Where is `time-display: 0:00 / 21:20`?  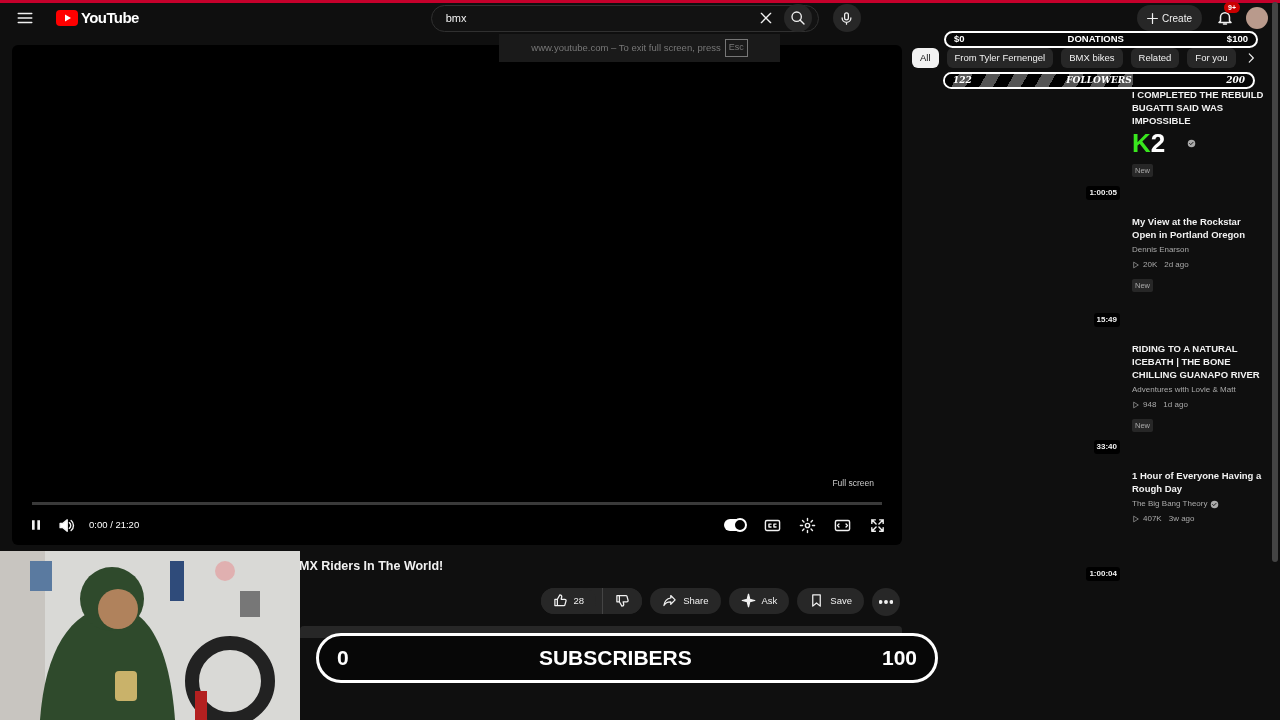
time-display: 0:00 / 21:20 is located at coordinates (114, 524).